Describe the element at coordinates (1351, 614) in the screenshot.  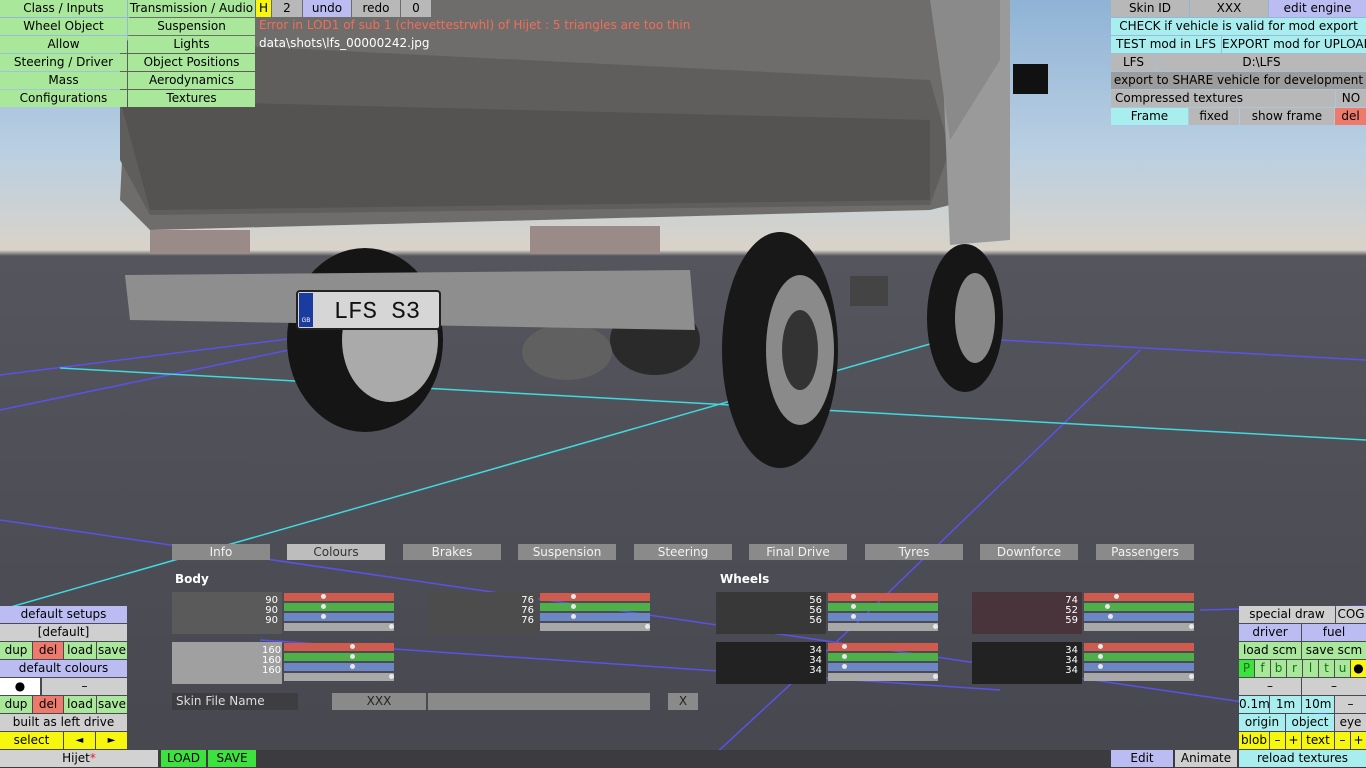
I see `cog-button: COG` at that location.